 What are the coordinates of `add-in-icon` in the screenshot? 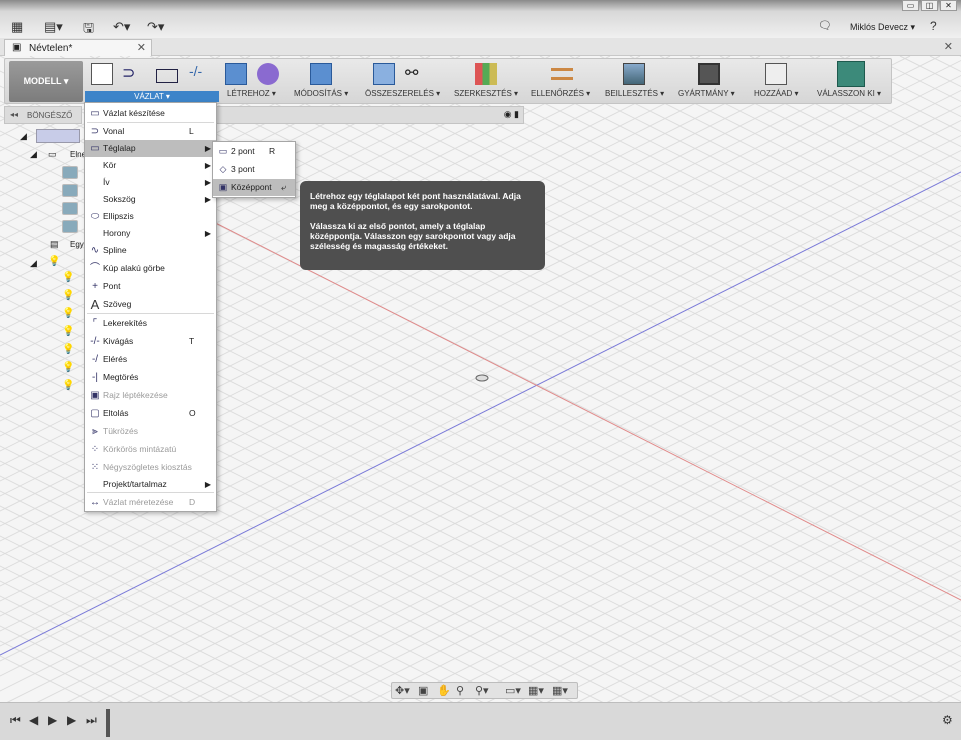 It's located at (776, 74).